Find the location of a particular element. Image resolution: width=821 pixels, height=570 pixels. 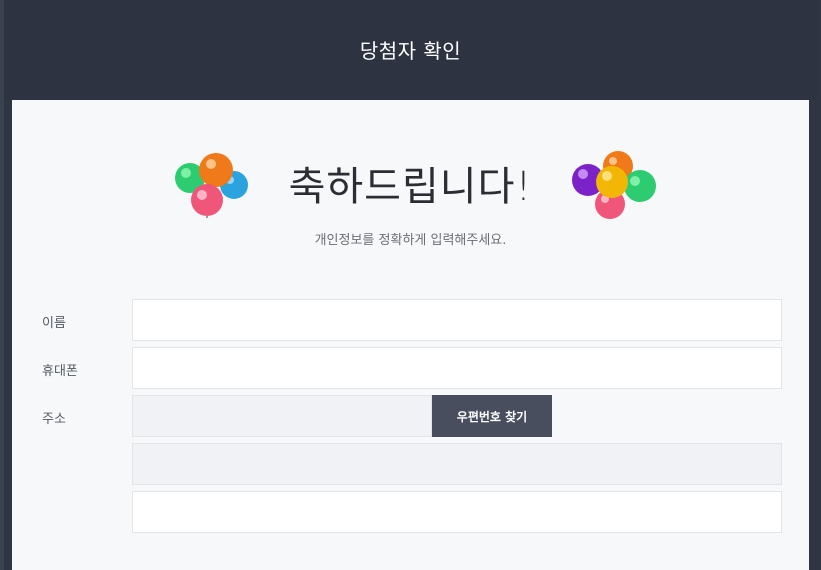

zipcode-input is located at coordinates (282, 416).